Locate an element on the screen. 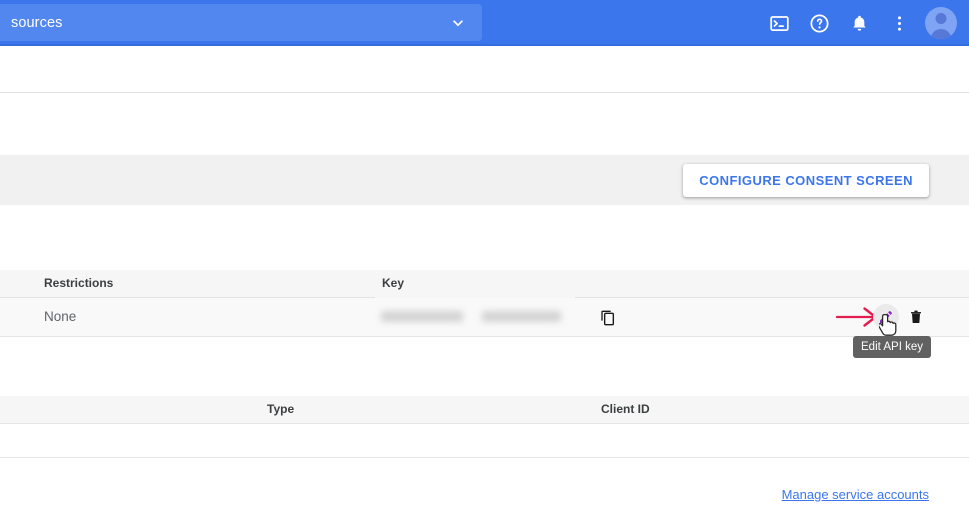 The height and width of the screenshot is (518, 969). avatar-body is located at coordinates (941, 34).